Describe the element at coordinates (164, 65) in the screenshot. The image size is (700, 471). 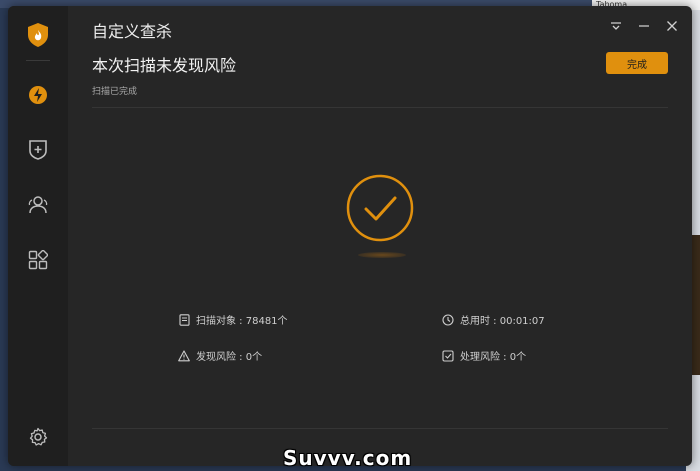
I see `result-headline: 本次扫描未发现风险` at that location.